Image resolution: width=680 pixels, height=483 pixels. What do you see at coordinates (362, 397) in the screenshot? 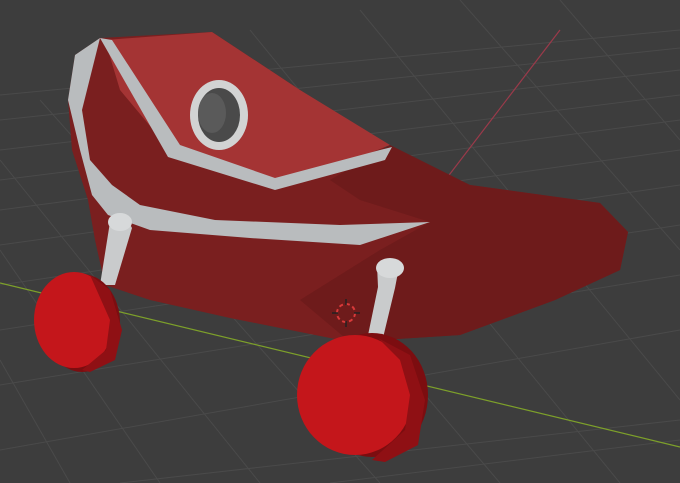
I see `wheel-right` at bounding box center [362, 397].